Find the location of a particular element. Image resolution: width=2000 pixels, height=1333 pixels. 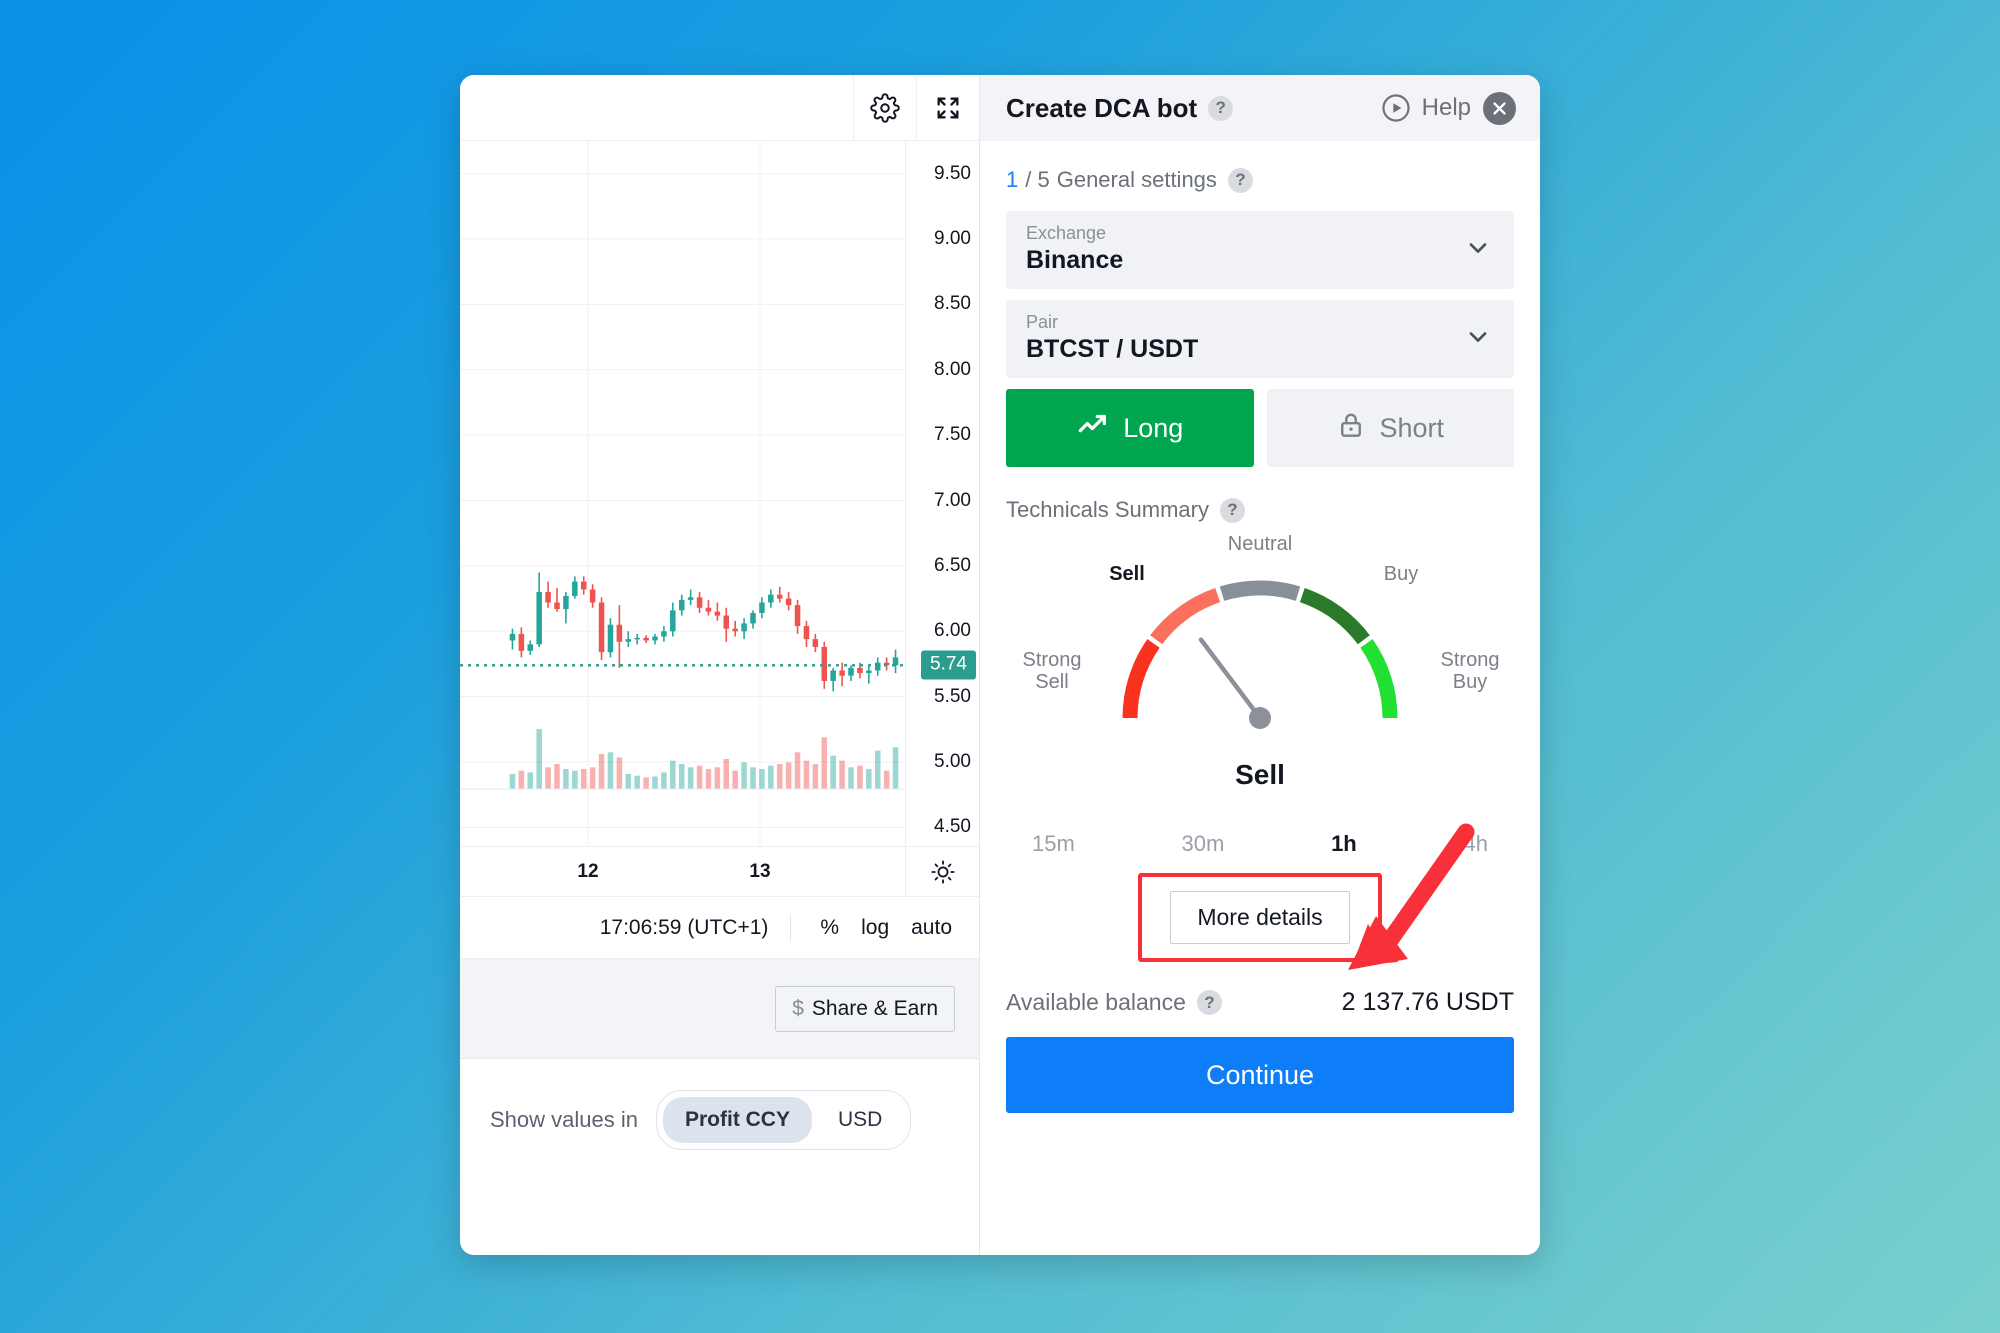

gauge-verdict: Sell is located at coordinates (1260, 774).